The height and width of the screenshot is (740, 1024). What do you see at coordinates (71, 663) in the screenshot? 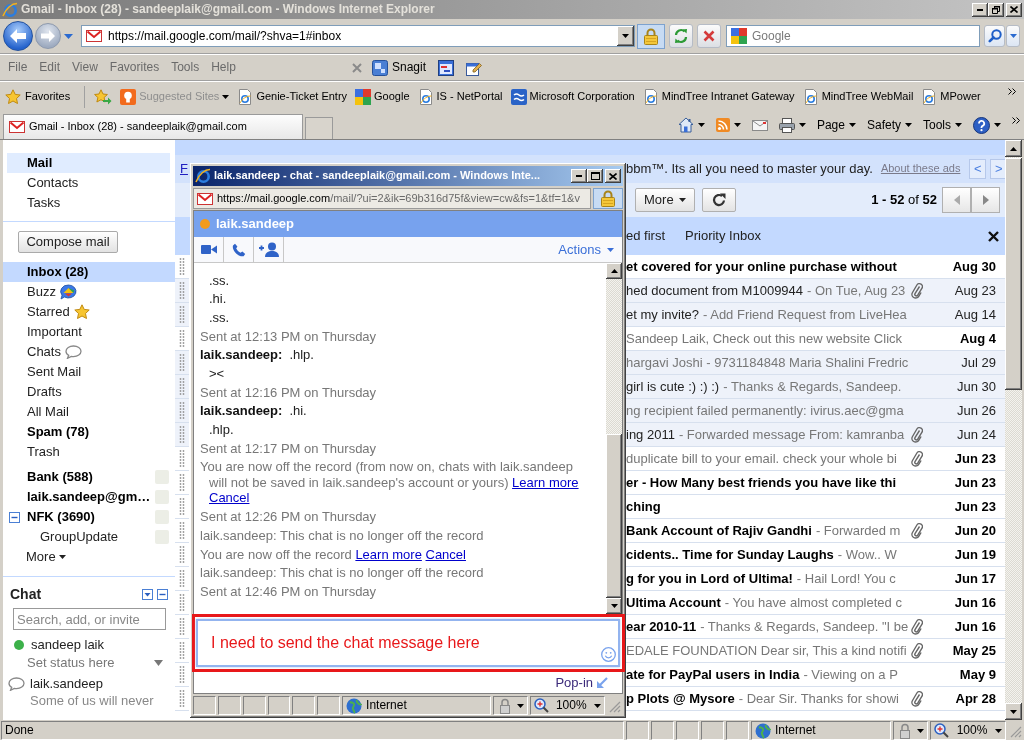
I see `status-message: Set status here` at bounding box center [71, 663].